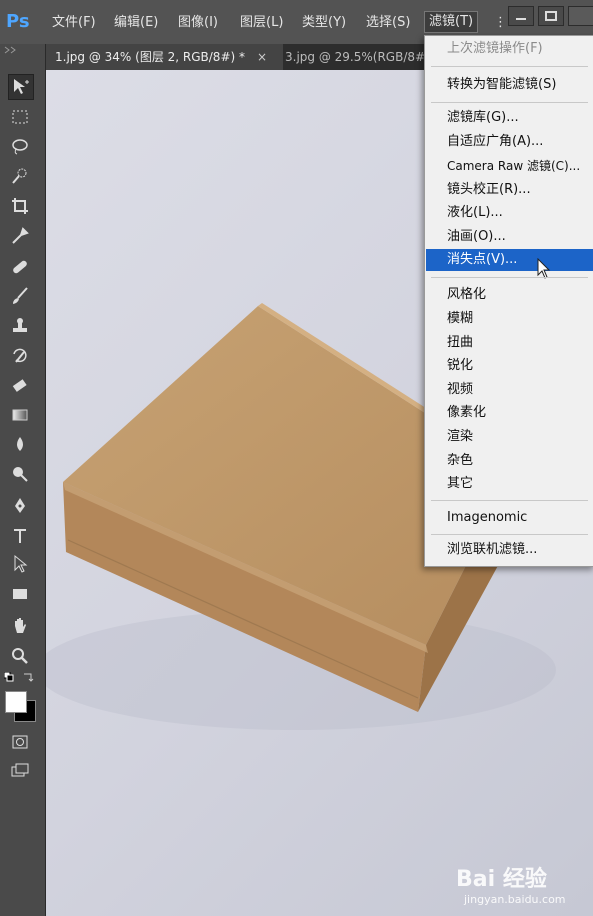 Image resolution: width=593 pixels, height=916 pixels. Describe the element at coordinates (515, 899) in the screenshot. I see `watermark-url: jingyan.baidu.com` at that location.